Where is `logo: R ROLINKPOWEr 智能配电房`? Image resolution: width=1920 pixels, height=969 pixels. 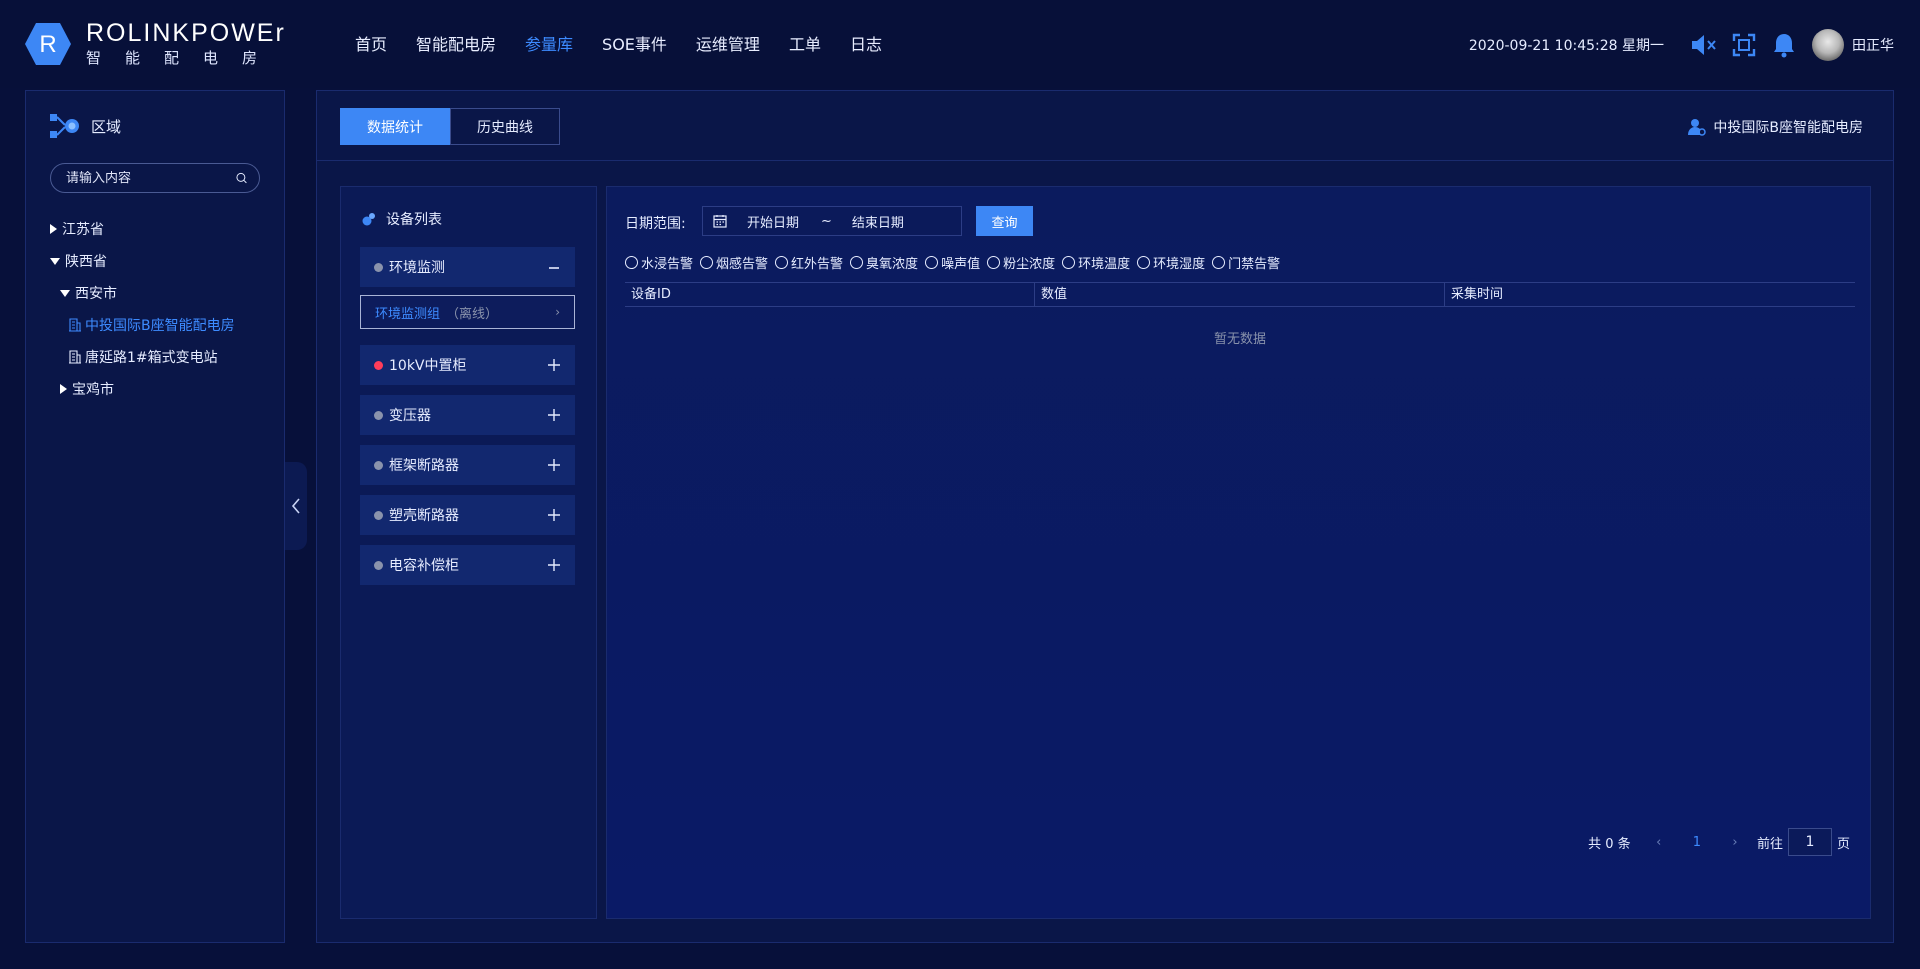
logo: R ROLINKPOWEr 智能配电房 is located at coordinates (155, 44).